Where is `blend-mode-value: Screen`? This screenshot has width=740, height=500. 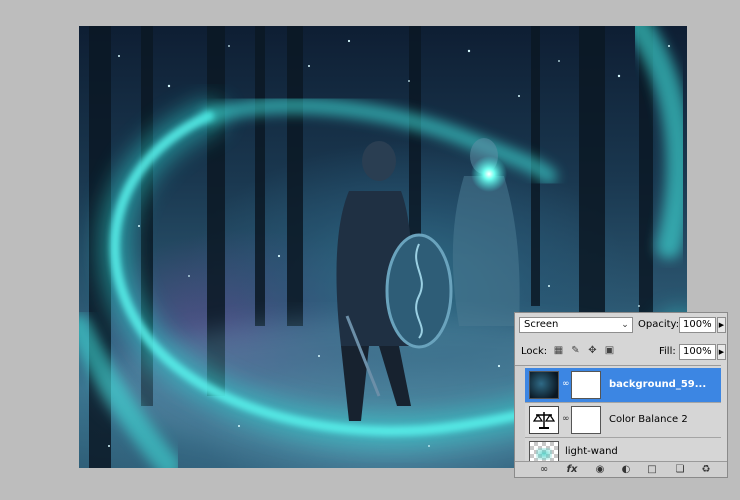
blend-mode-value: Screen is located at coordinates (541, 324).